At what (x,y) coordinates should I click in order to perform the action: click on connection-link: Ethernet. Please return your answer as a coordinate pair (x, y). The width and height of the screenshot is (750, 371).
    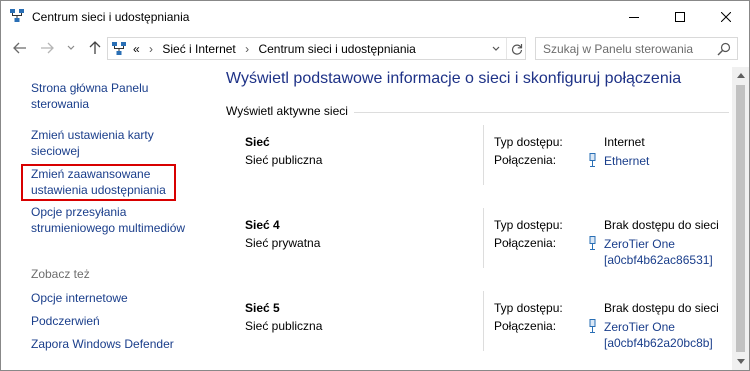
    Looking at the image, I should click on (618, 161).